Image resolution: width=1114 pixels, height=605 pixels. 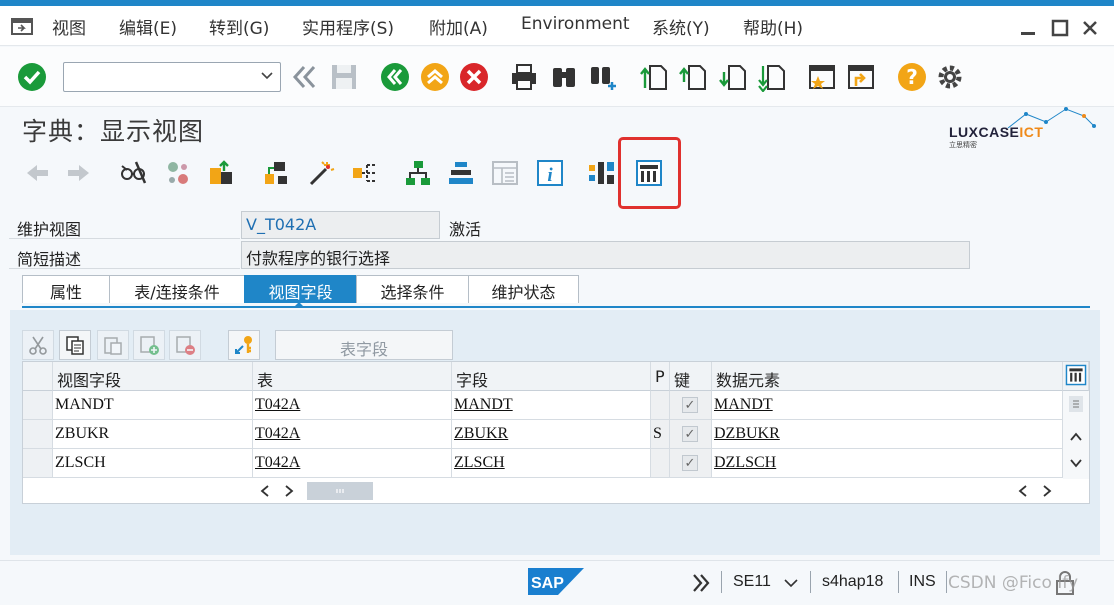 I want to click on menu-icon, so click(x=23, y=27).